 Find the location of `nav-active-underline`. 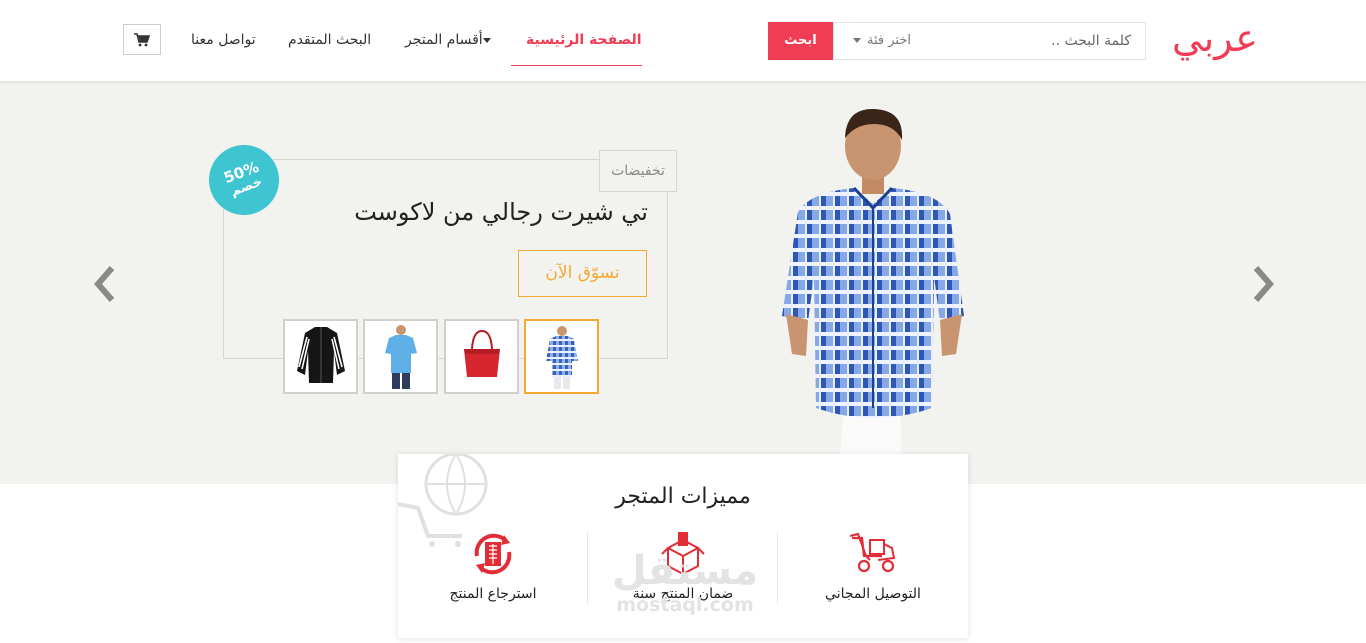

nav-active-underline is located at coordinates (576, 65).